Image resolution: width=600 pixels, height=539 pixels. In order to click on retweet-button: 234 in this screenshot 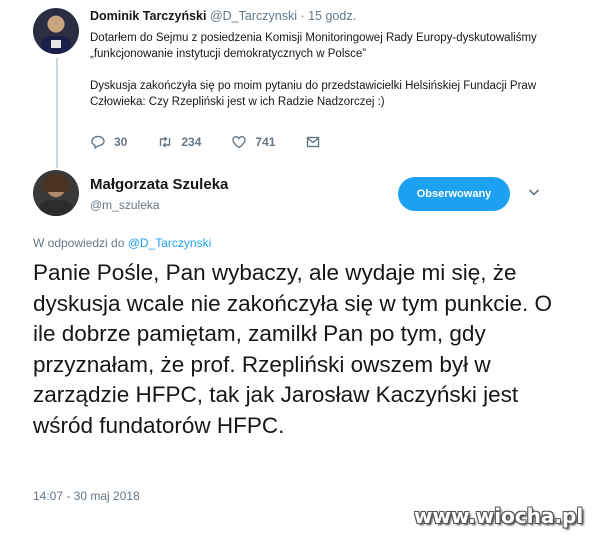, I will do `click(179, 142)`.